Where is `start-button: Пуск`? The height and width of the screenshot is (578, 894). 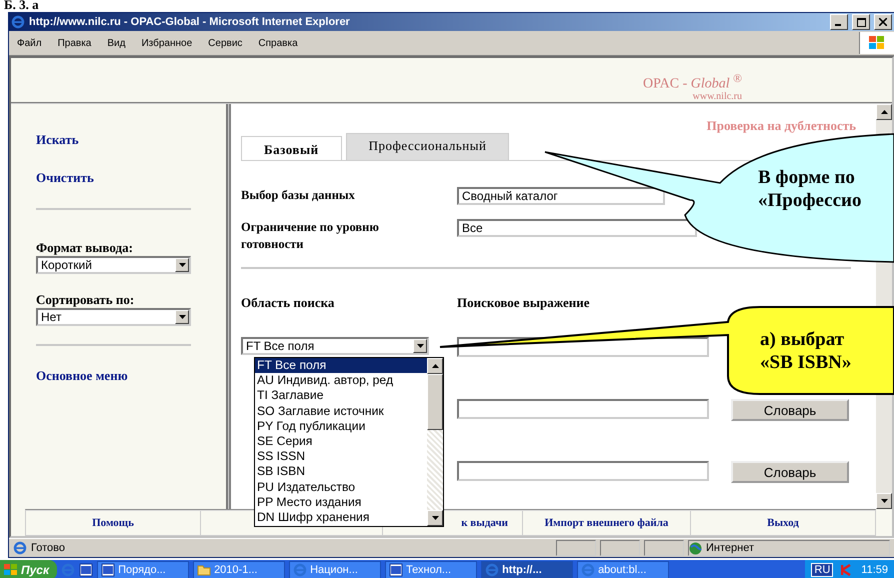 start-button: Пуск is located at coordinates (29, 569).